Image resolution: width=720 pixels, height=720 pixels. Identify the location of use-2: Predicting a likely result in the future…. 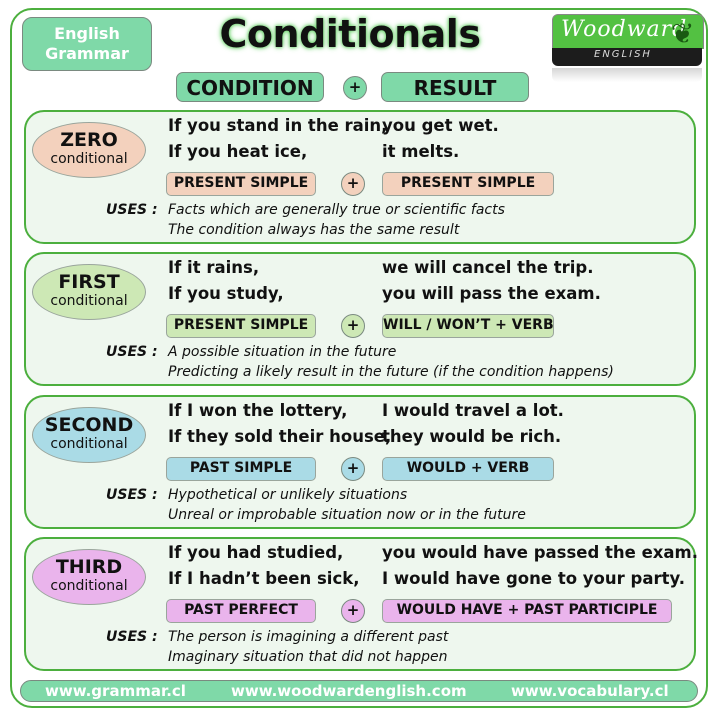
(391, 372).